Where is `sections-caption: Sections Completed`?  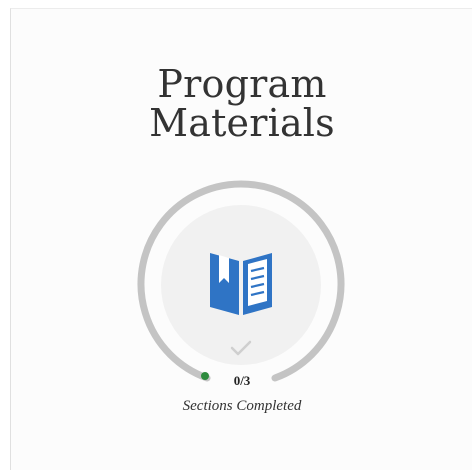 sections-caption: Sections Completed is located at coordinates (242, 406).